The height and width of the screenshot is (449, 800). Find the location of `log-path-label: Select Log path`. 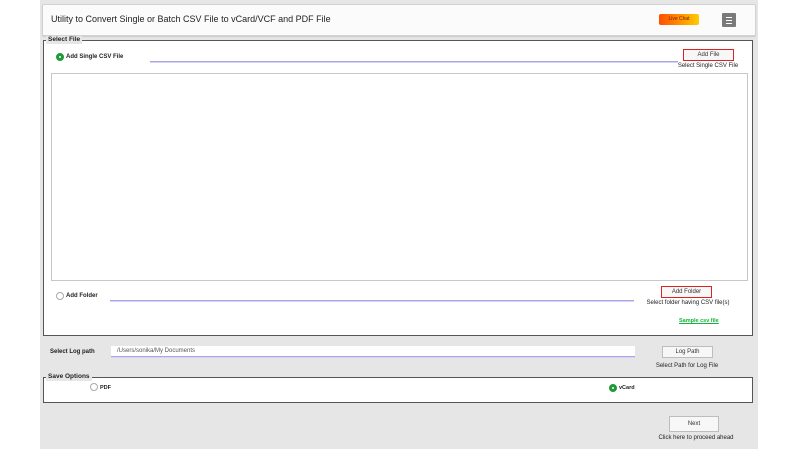

log-path-label: Select Log path is located at coordinates (72, 352).